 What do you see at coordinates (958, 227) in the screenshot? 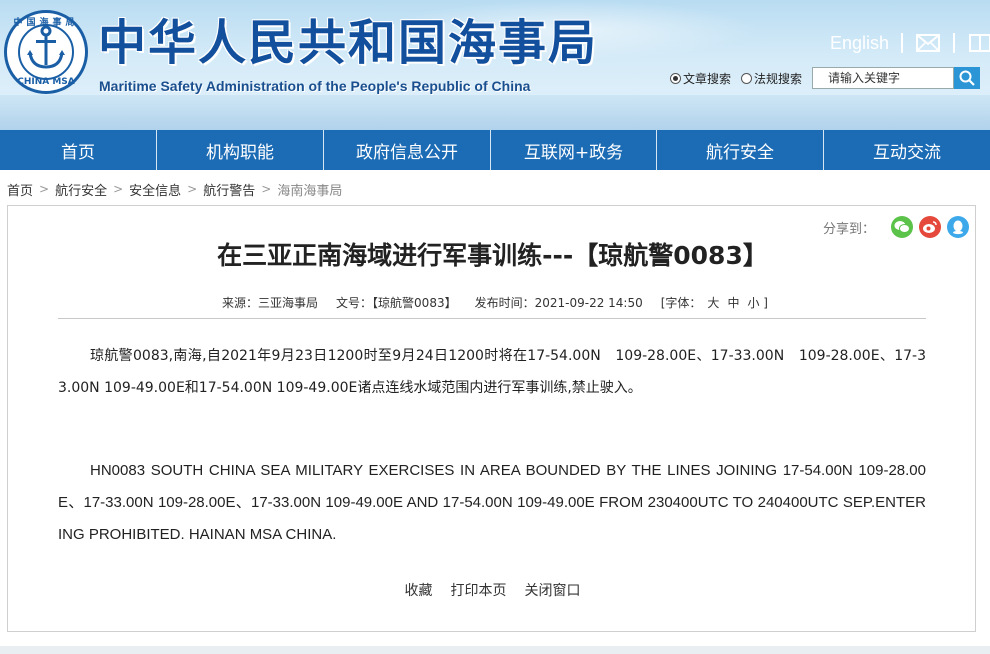
I see `qq-share-icon` at bounding box center [958, 227].